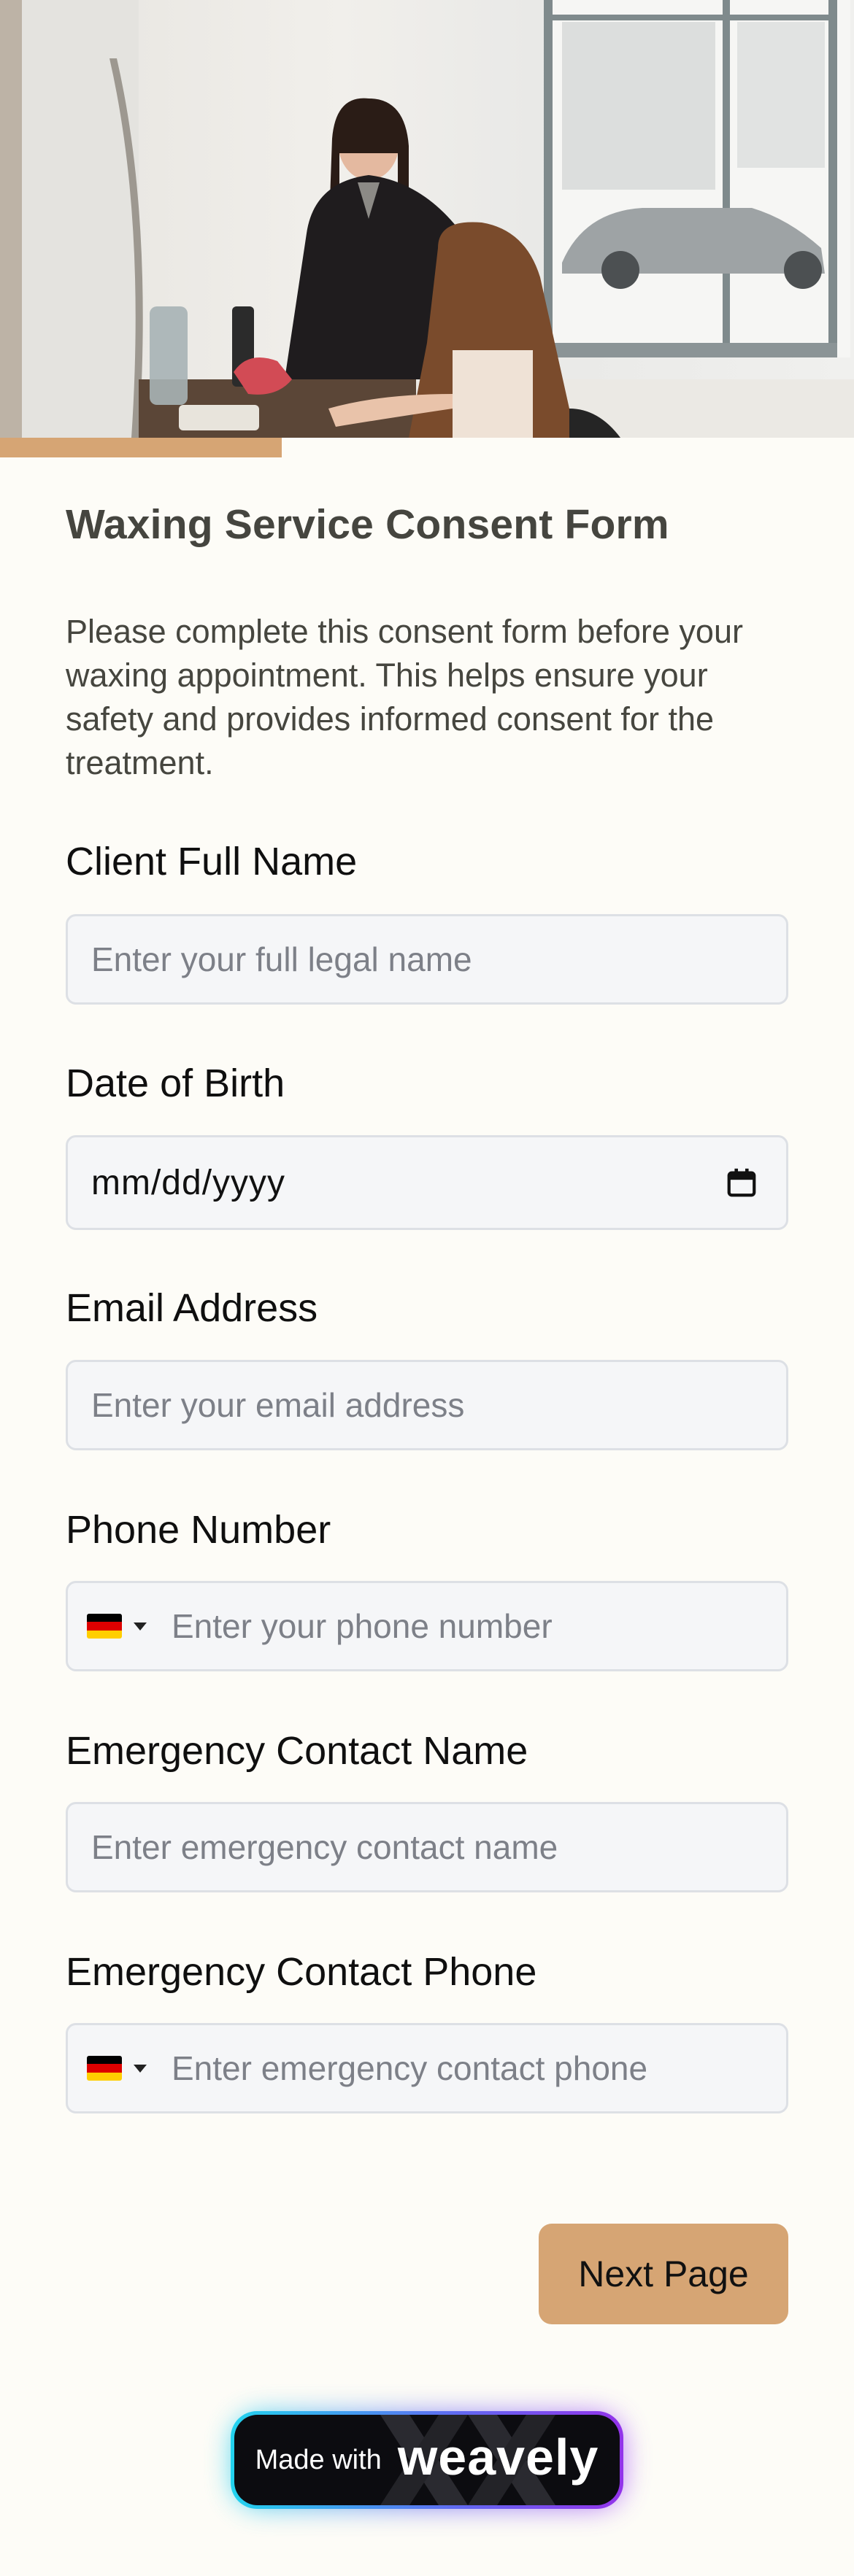  I want to click on progress-bar-fill, so click(141, 447).